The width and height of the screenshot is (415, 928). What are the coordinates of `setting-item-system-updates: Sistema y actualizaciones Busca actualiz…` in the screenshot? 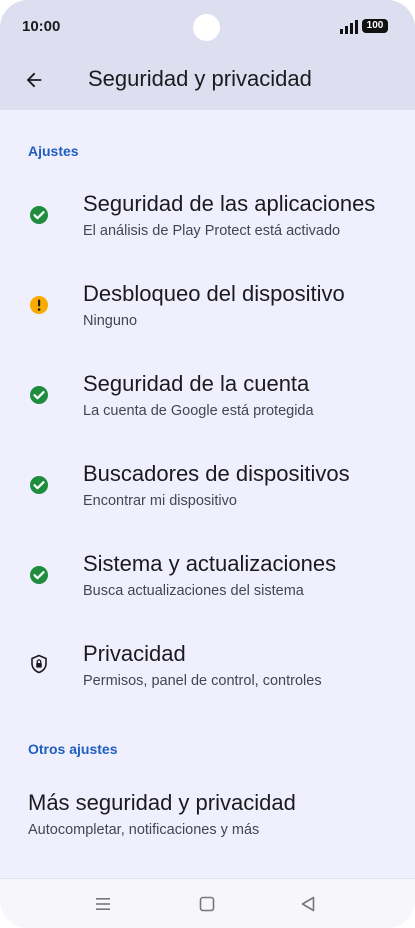 It's located at (207, 586).